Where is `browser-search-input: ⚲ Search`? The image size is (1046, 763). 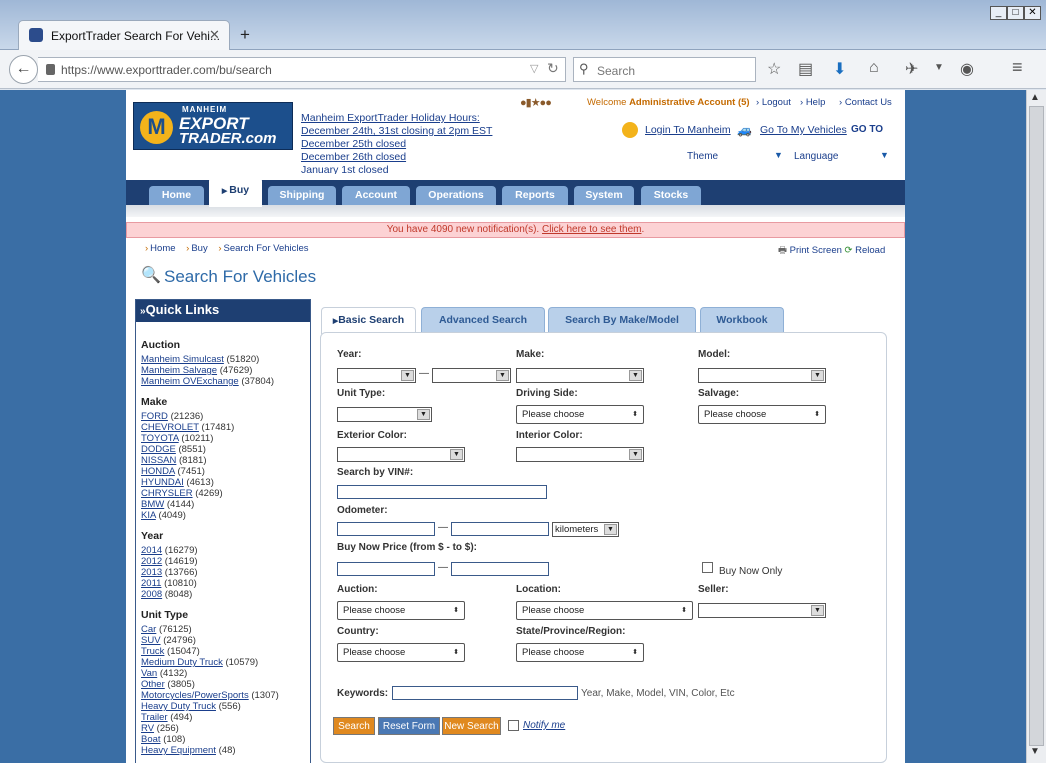
browser-search-input: ⚲ Search is located at coordinates (664, 69).